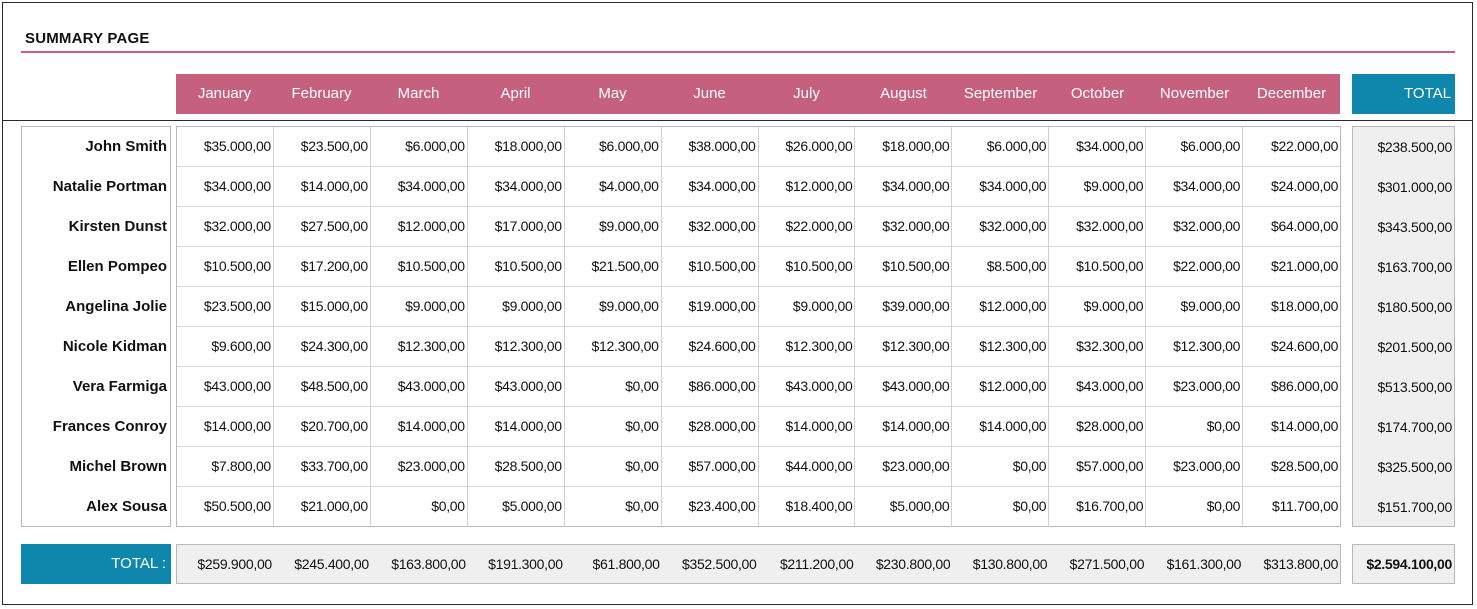 The height and width of the screenshot is (609, 1477). What do you see at coordinates (1098, 346) in the screenshot?
I see `value-cell: $32.300,00` at bounding box center [1098, 346].